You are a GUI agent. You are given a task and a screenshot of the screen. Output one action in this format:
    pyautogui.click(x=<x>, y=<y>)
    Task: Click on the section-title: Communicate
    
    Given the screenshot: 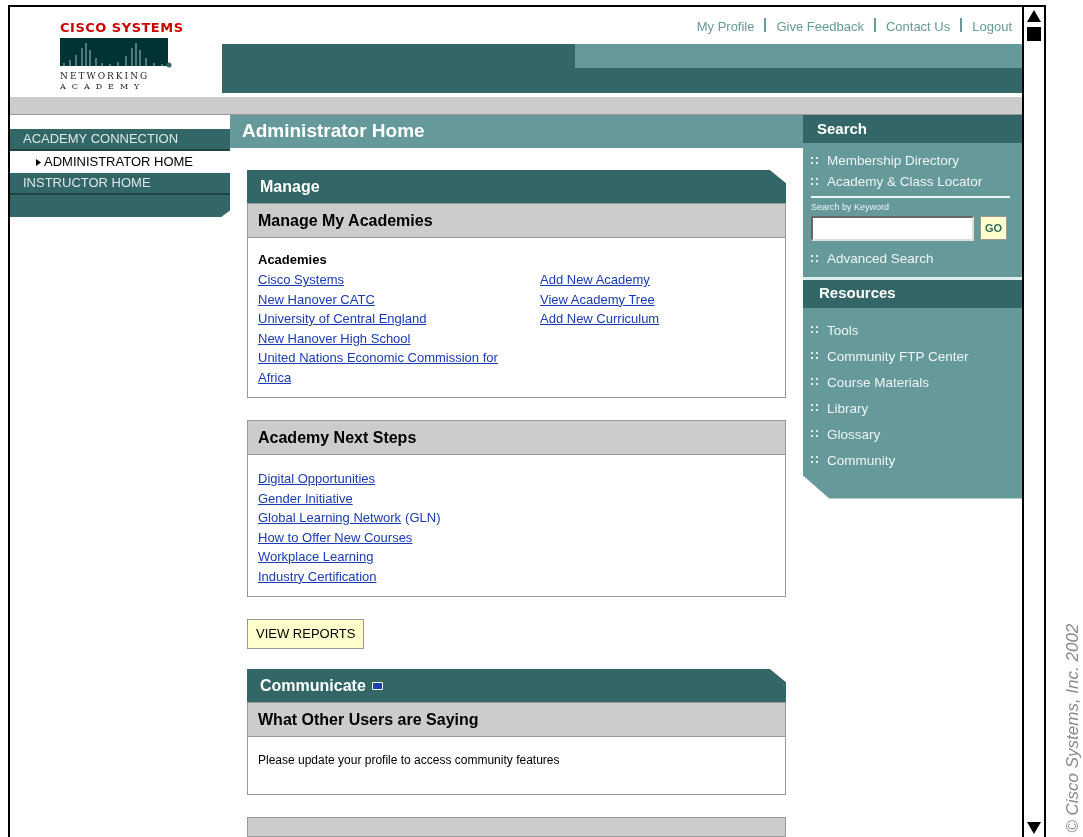 What is the action you would take?
    pyautogui.click(x=313, y=685)
    